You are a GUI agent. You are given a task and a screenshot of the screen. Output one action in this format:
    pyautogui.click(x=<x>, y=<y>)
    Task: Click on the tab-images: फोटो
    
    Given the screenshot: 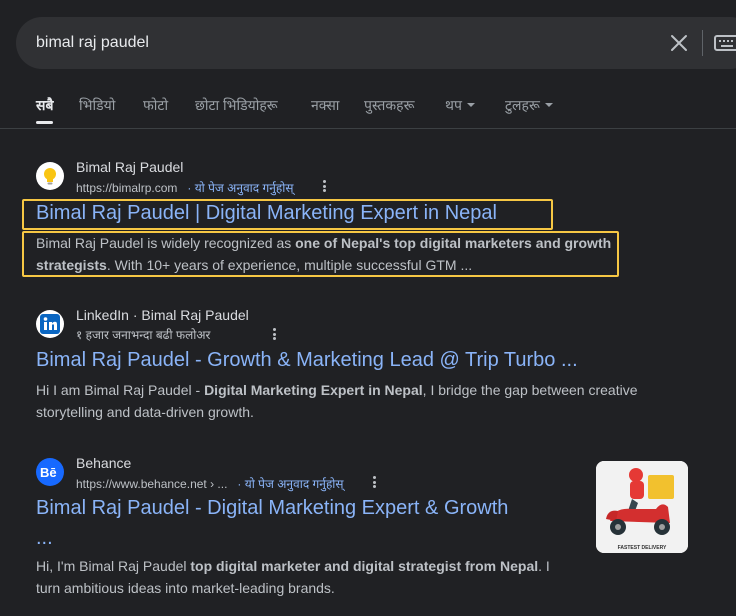 What is the action you would take?
    pyautogui.click(x=155, y=112)
    